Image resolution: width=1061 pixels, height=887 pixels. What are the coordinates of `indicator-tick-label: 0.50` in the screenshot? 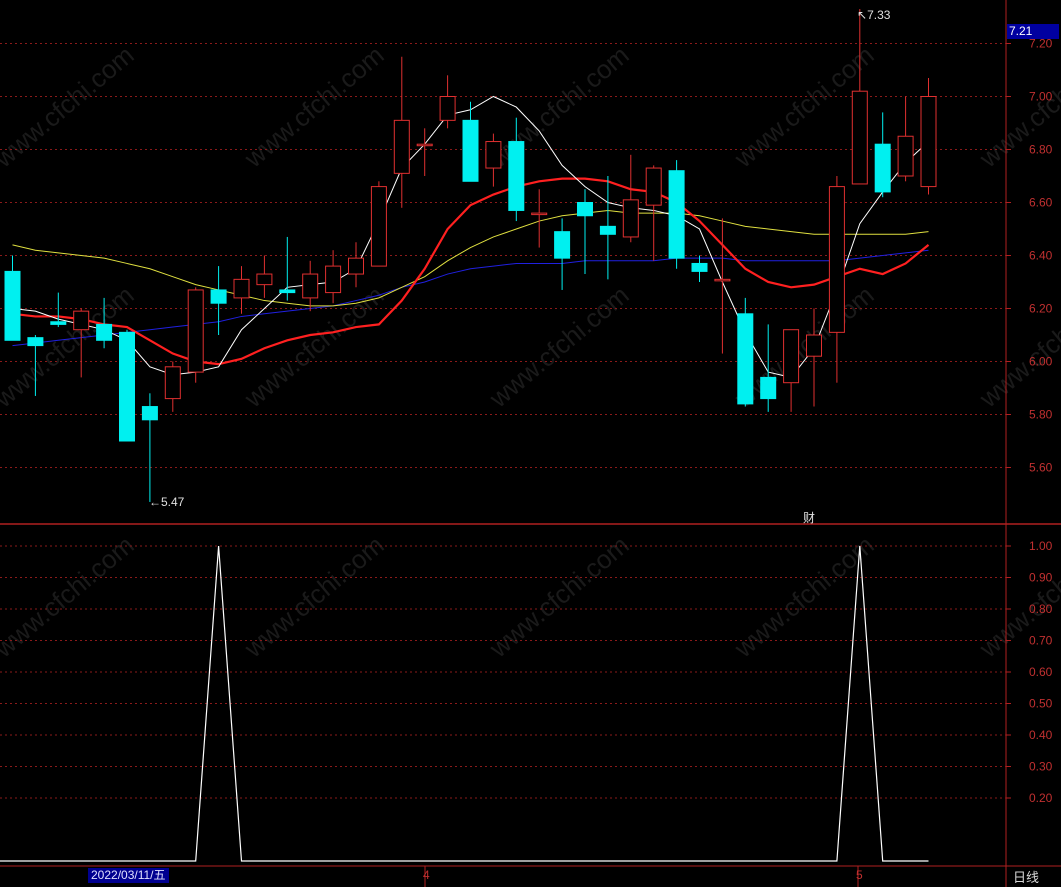 It's located at (1041, 704).